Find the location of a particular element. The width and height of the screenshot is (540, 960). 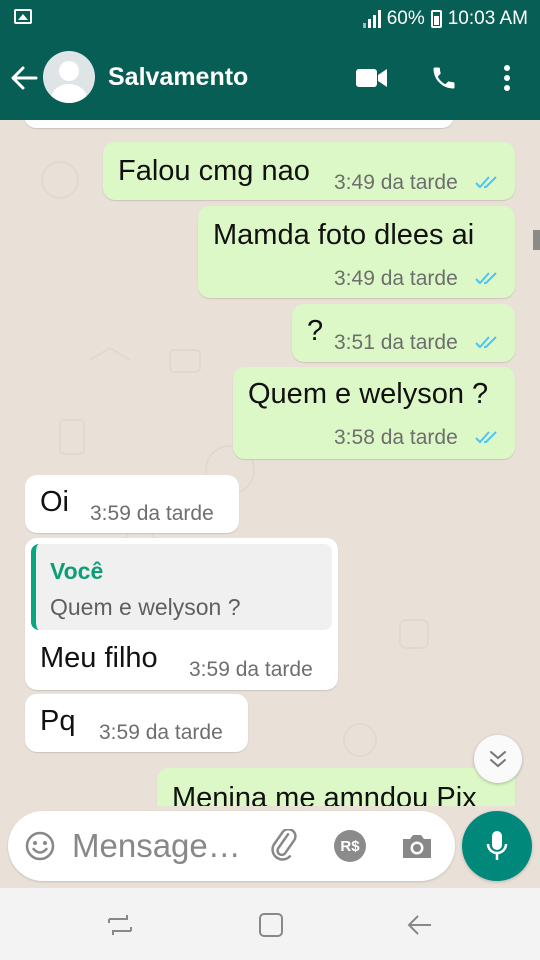

message-text: Pq is located at coordinates (58, 721).